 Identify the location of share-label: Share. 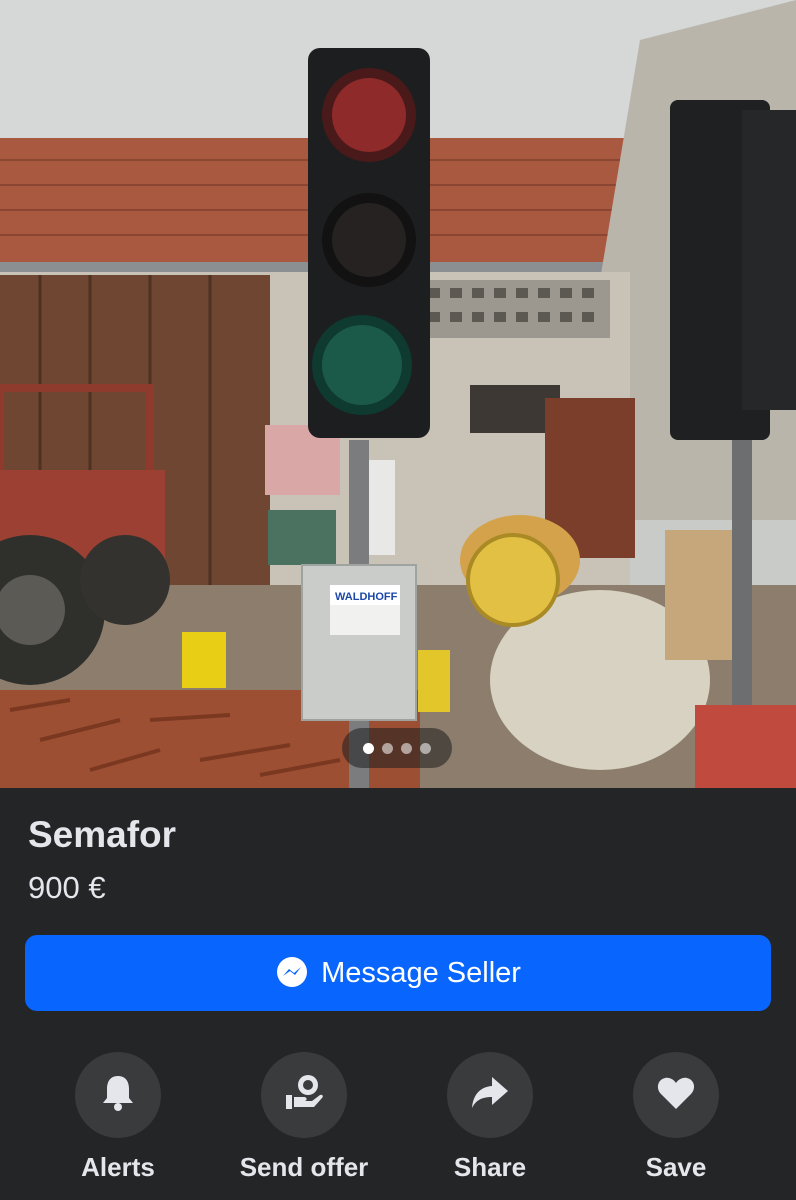
(490, 1167).